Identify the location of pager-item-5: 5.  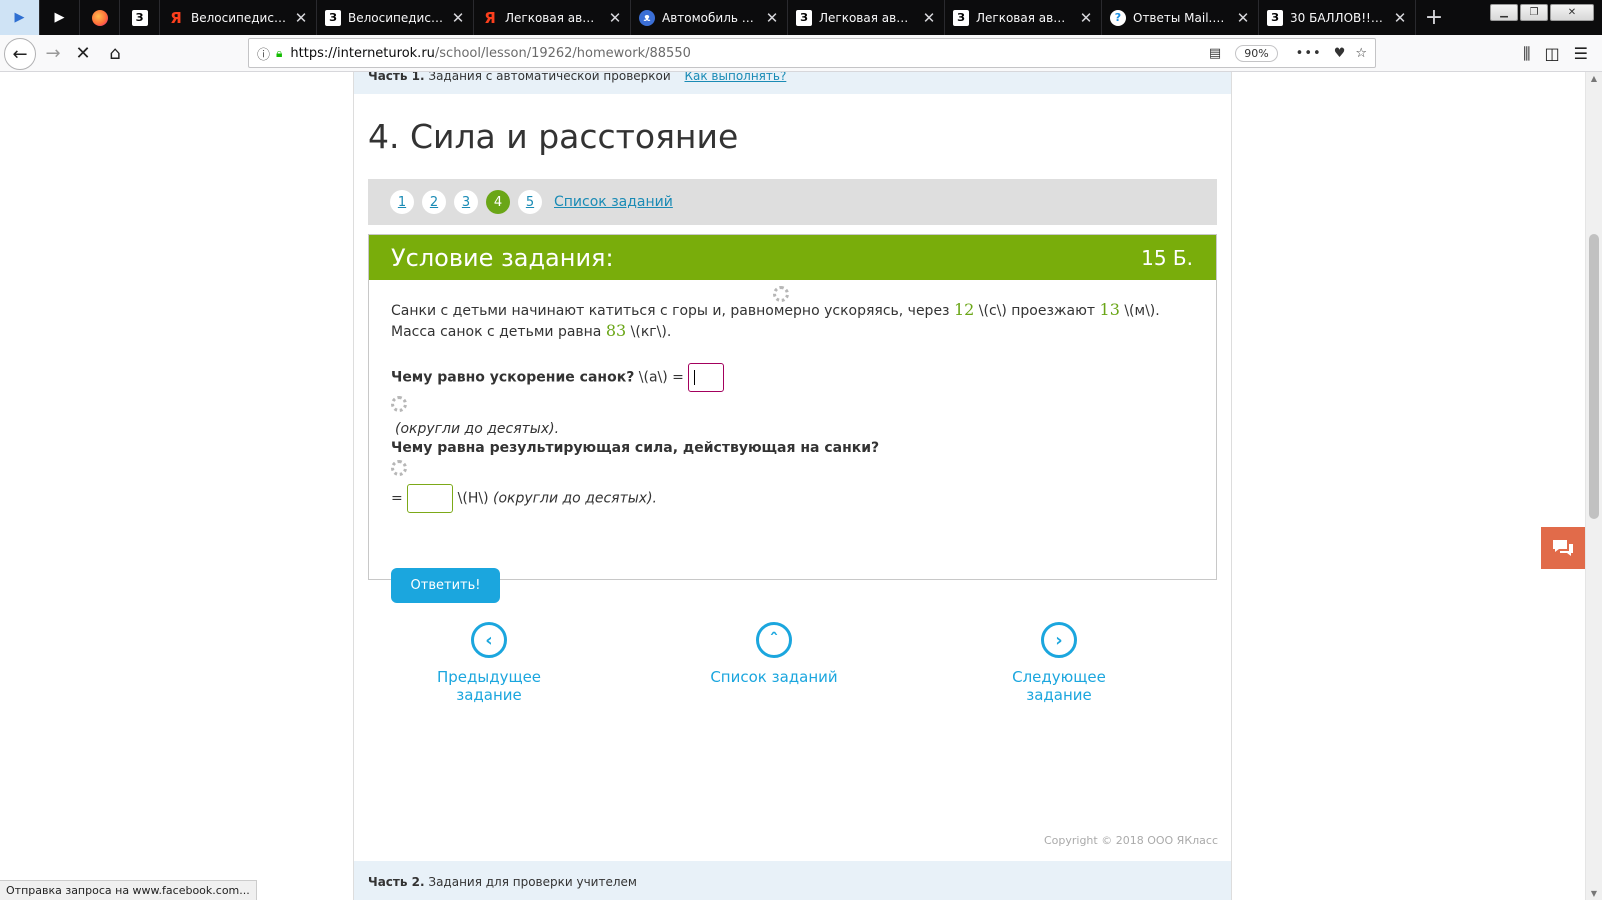
(530, 202).